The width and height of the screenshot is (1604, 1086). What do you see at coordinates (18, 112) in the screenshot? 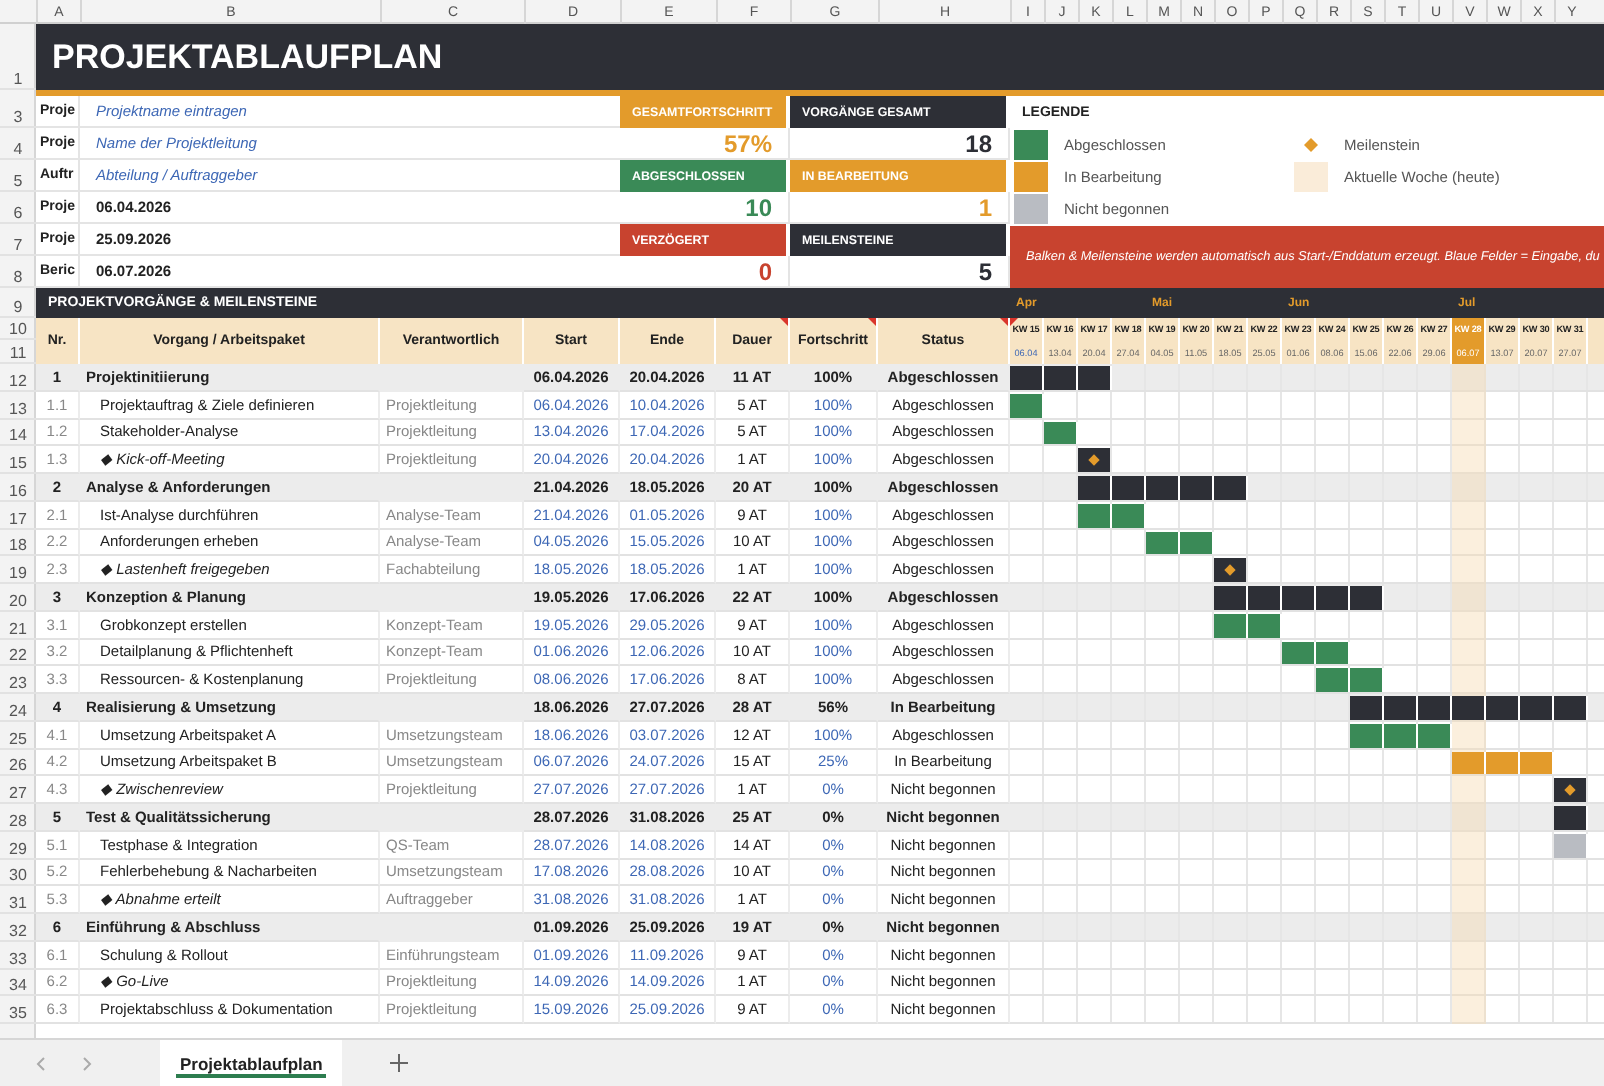
I see `row-number: 3` at bounding box center [18, 112].